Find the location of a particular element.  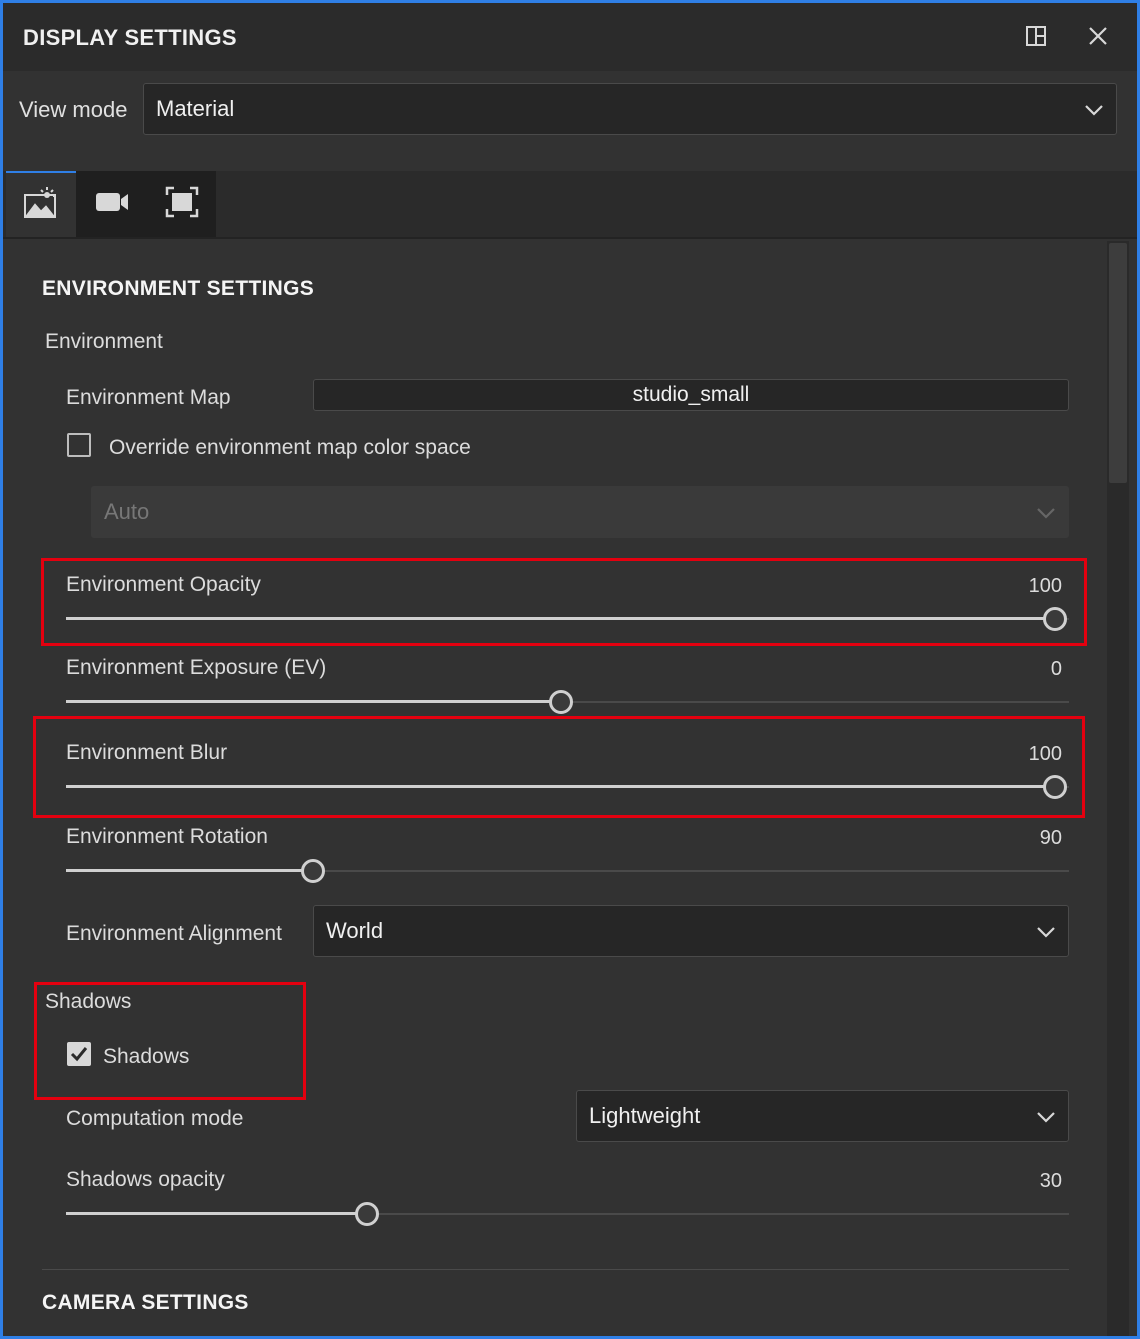

tab-camera is located at coordinates (112, 204).